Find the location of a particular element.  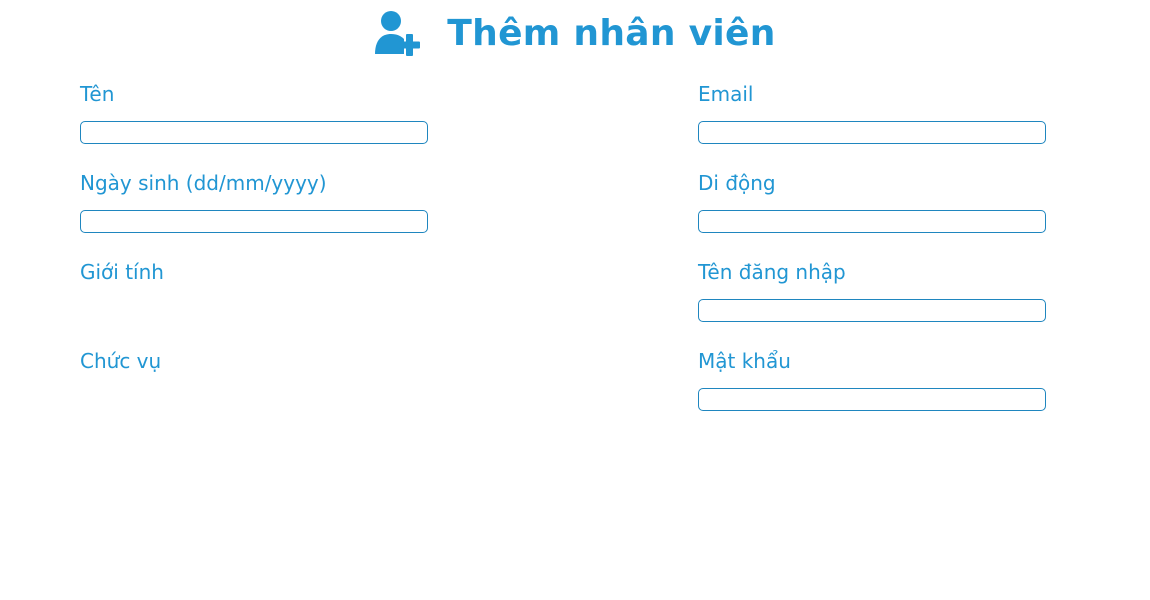

password-label: Mật khẩu is located at coordinates (744, 361).